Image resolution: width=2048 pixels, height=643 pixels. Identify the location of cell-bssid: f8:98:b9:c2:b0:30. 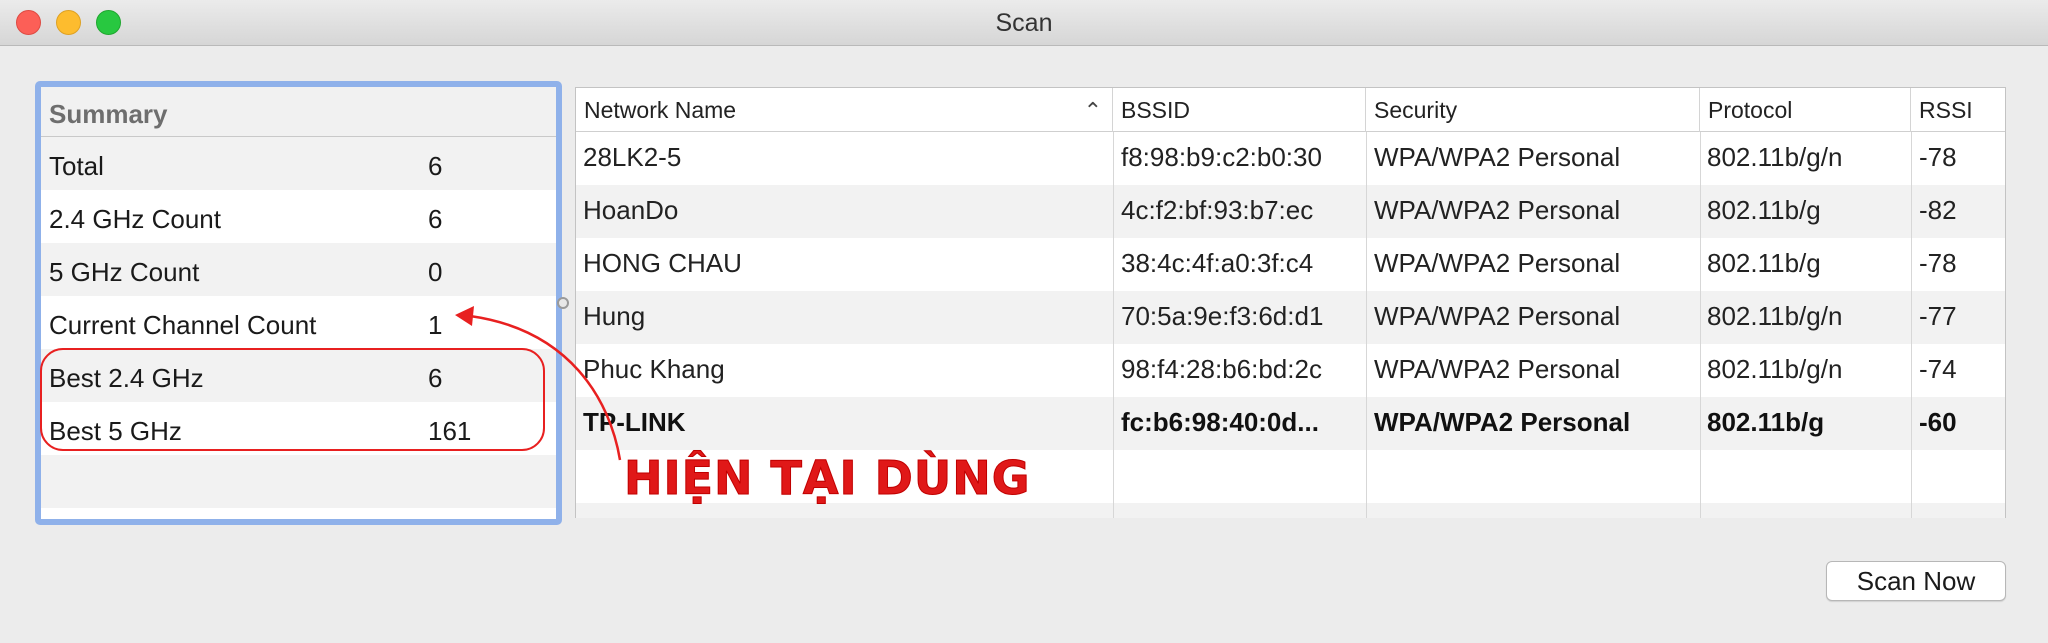
(1221, 157).